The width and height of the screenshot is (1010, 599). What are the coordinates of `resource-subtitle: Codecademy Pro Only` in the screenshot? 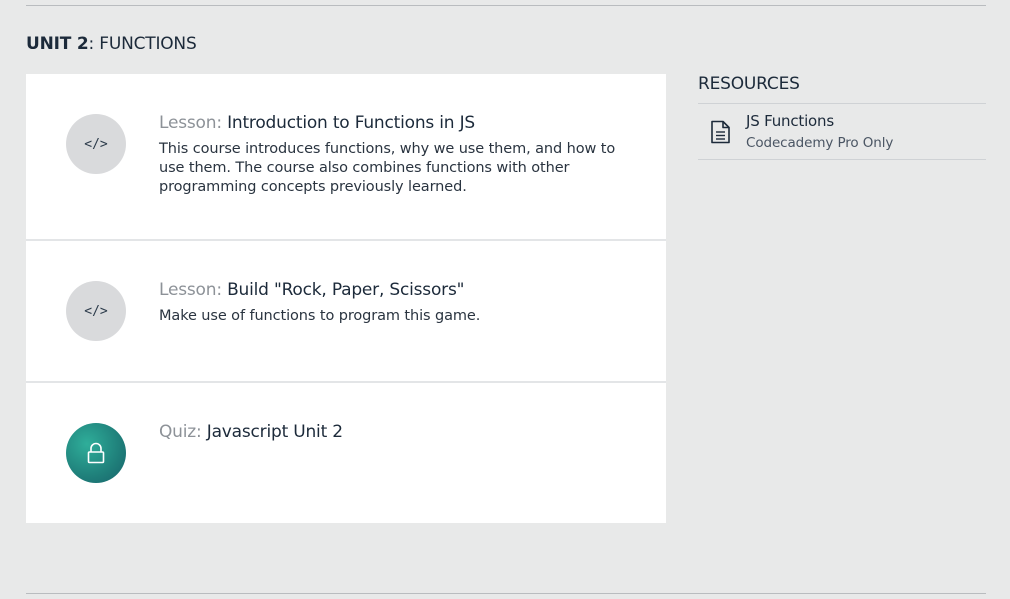 It's located at (820, 143).